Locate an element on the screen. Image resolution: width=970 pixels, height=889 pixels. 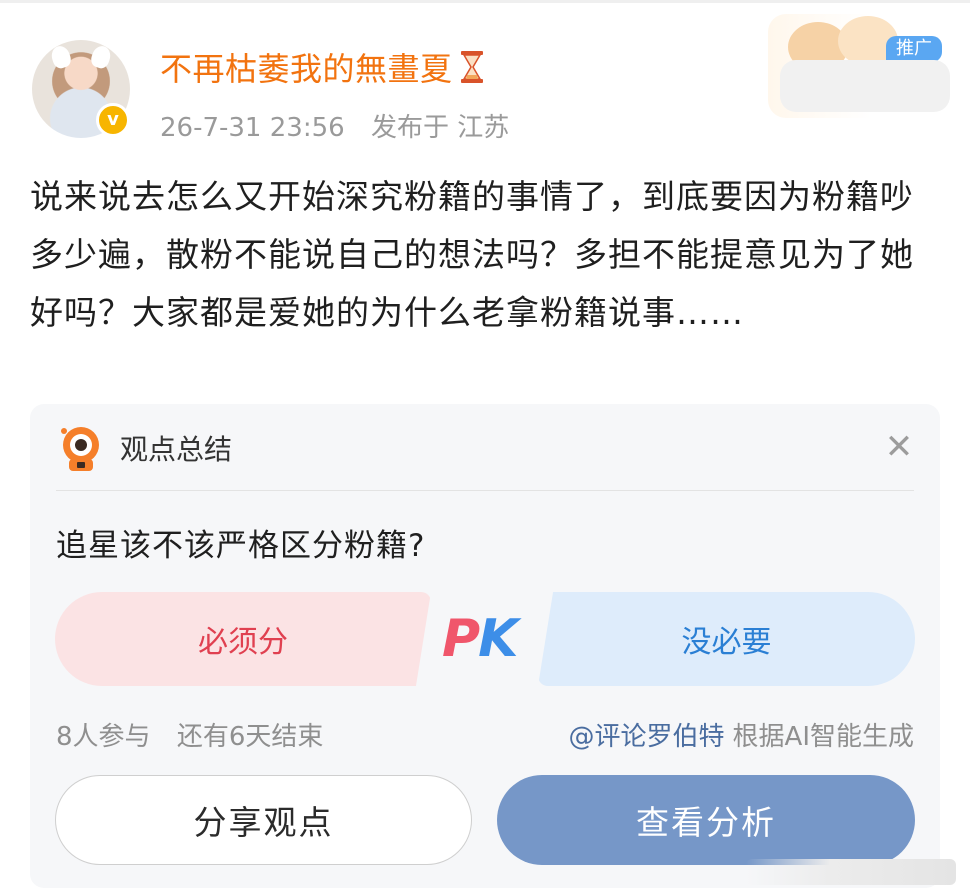
participant-count: 8人参与 is located at coordinates (103, 737).